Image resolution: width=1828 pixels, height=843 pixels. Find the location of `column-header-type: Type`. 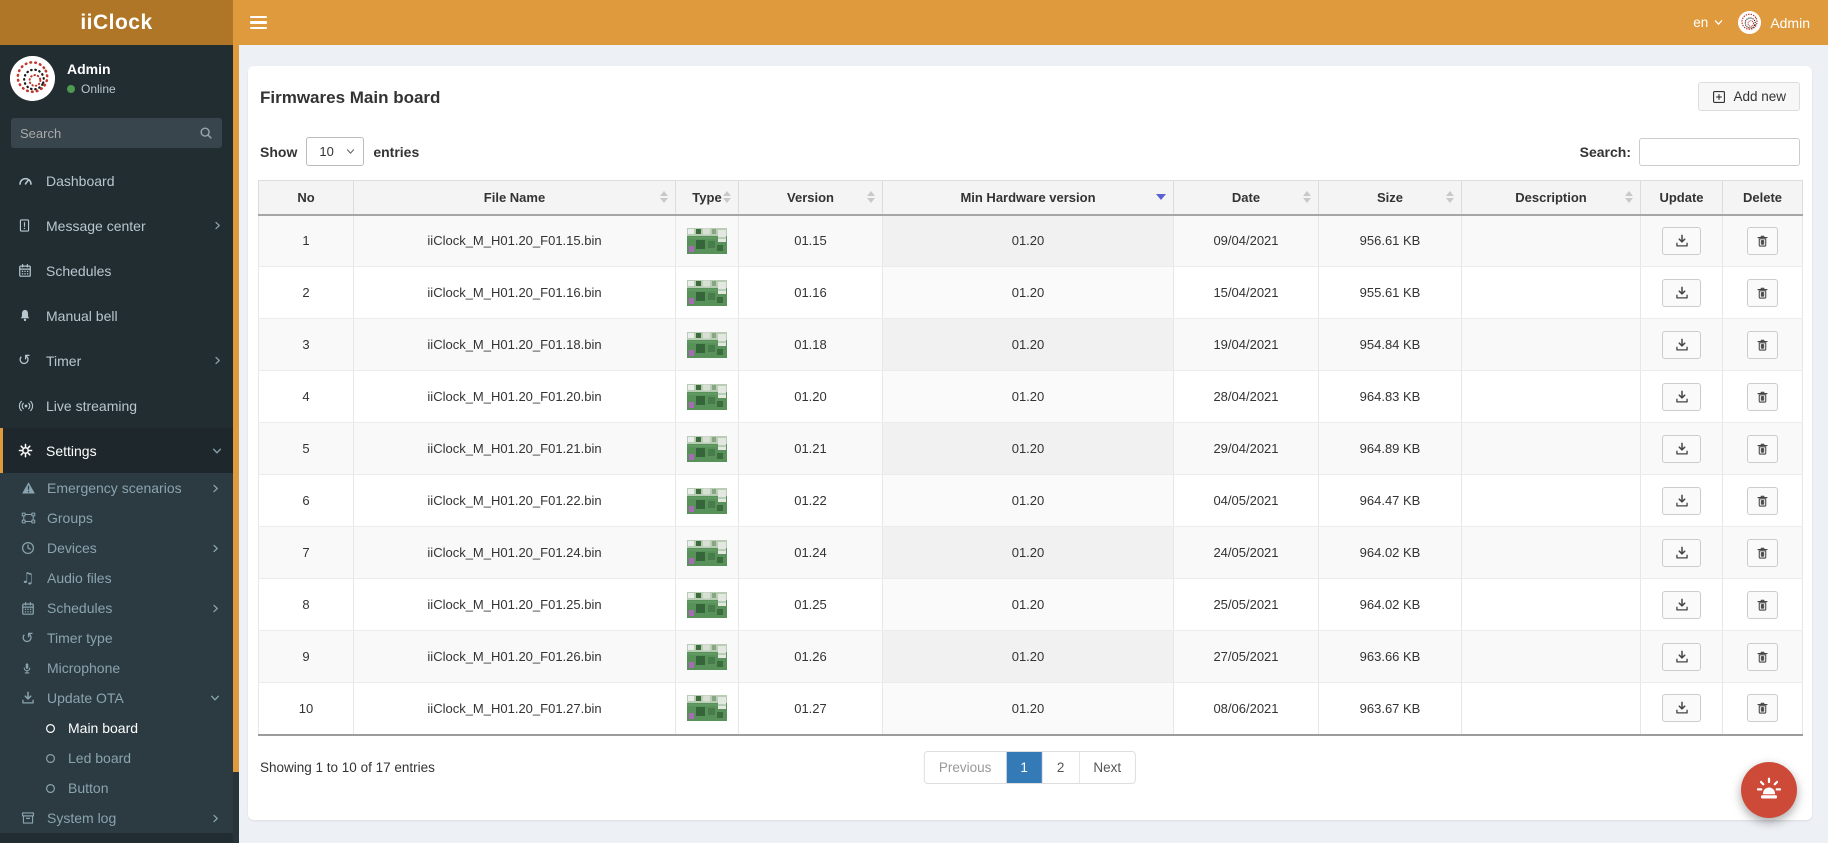

column-header-type: Type is located at coordinates (707, 198).